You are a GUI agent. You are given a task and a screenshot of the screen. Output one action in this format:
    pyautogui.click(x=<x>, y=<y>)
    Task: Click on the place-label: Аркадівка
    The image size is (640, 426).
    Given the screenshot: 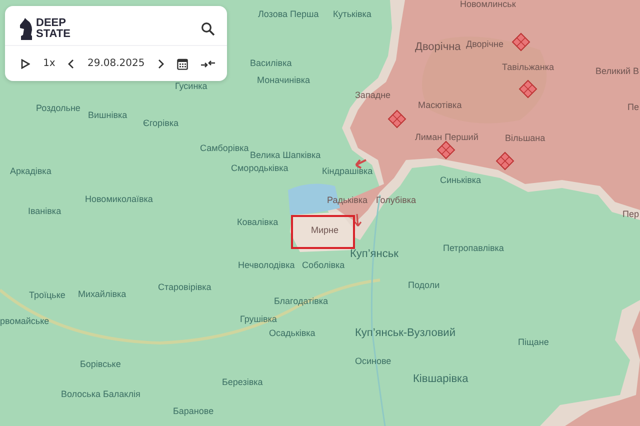 What is the action you would take?
    pyautogui.click(x=31, y=171)
    